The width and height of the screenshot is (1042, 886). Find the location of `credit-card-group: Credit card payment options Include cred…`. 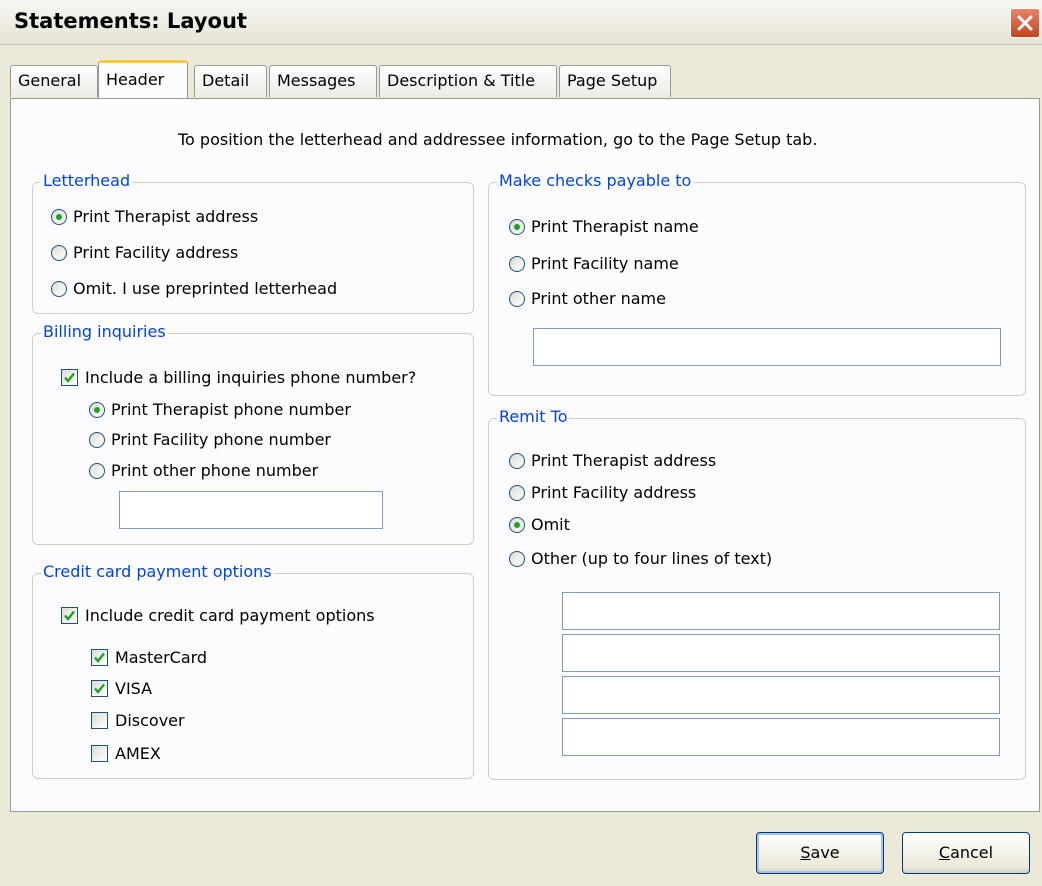

credit-card-group: Credit card payment options Include cred… is located at coordinates (253, 670).